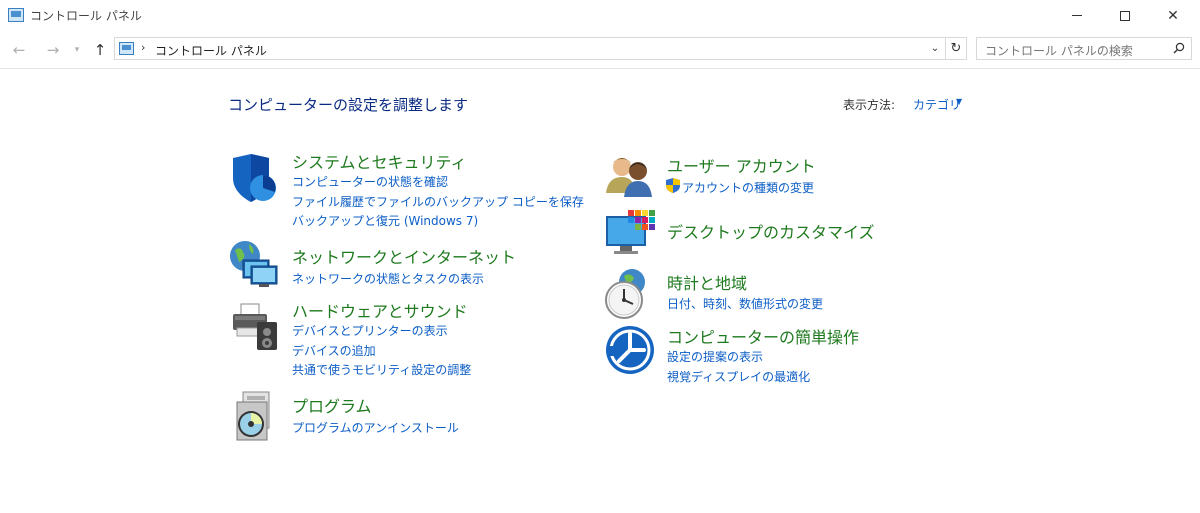 The height and width of the screenshot is (513, 1200). What do you see at coordinates (332, 405) in the screenshot?
I see `category-title: プログラム` at bounding box center [332, 405].